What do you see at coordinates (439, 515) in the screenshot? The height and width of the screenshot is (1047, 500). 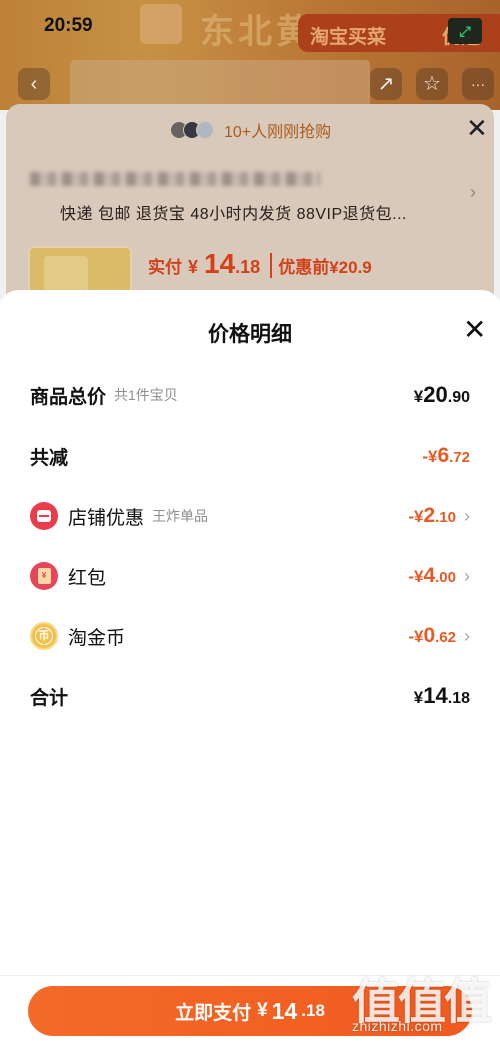 I see `row-value: -¥ 2.10 ›` at bounding box center [439, 515].